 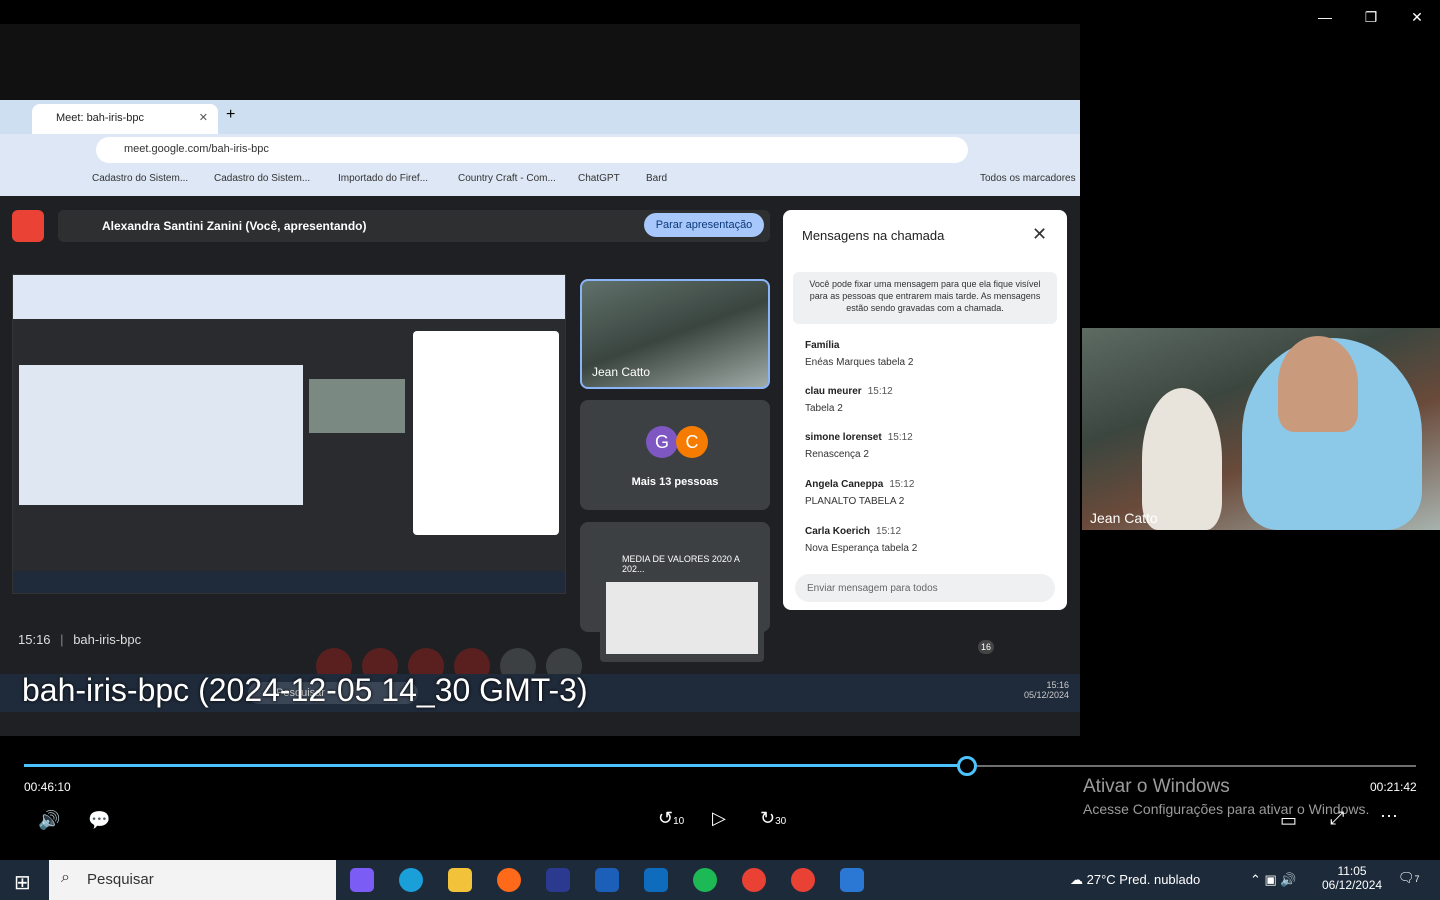 What do you see at coordinates (289, 434) in the screenshot?
I see `nested-screen-share` at bounding box center [289, 434].